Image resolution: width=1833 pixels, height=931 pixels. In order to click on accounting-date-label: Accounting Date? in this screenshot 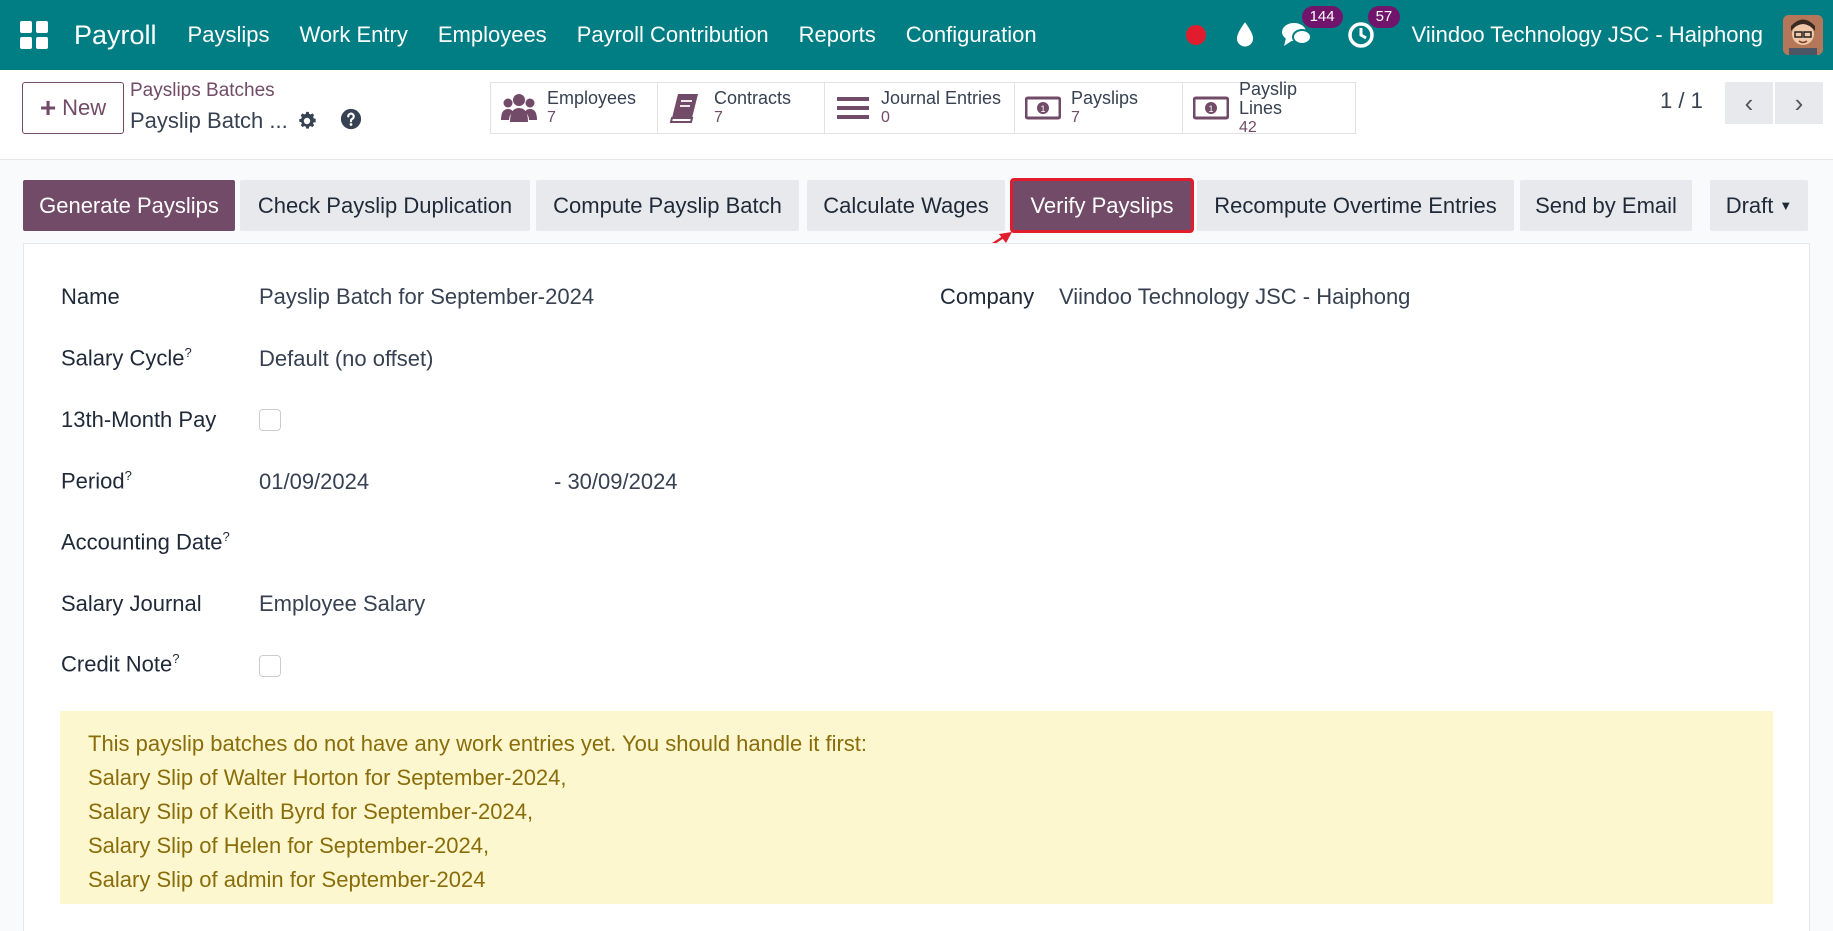, I will do `click(145, 542)`.